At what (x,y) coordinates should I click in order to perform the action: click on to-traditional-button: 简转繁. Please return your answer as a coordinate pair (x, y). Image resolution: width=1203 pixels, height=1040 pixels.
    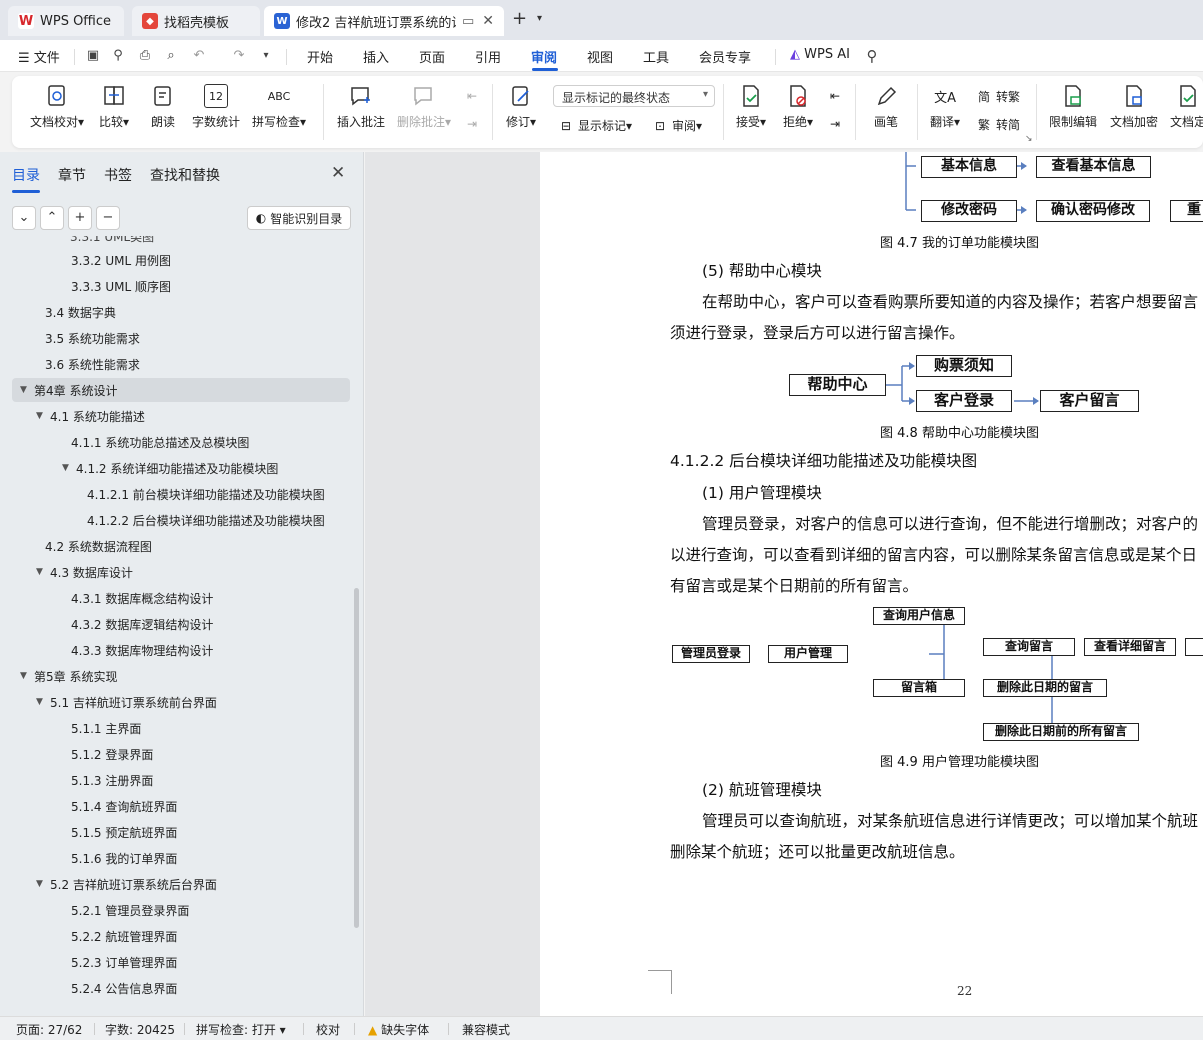
    Looking at the image, I should click on (998, 96).